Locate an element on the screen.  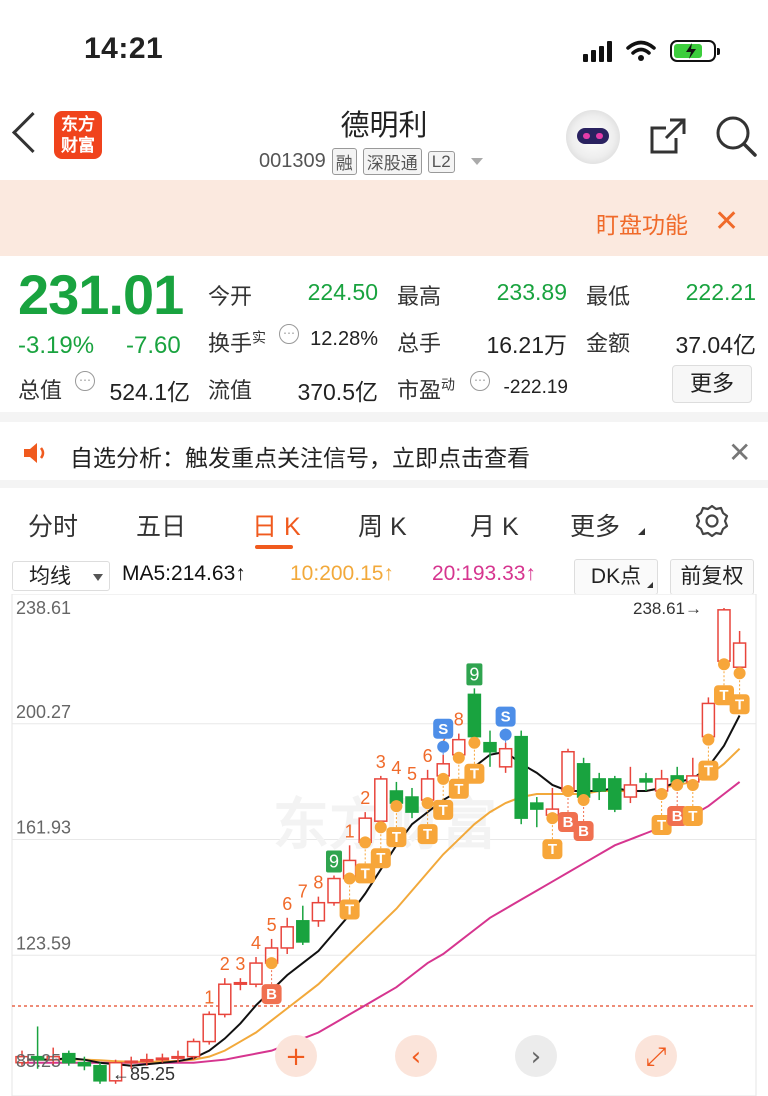
wifi-icon is located at coordinates (641, 50).